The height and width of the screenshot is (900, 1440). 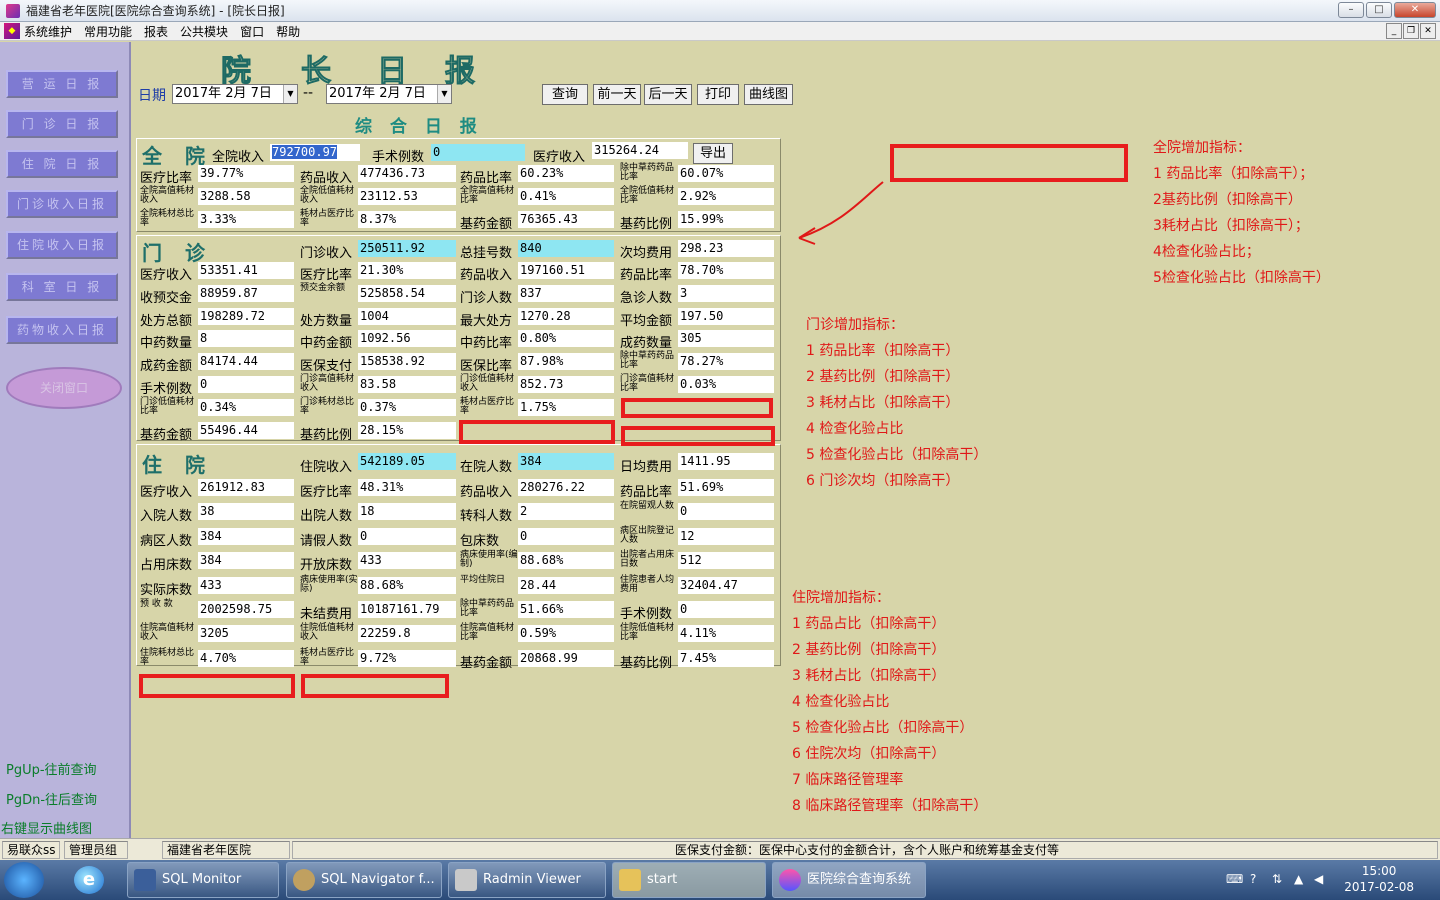 What do you see at coordinates (726, 173) in the screenshot?
I see `field-value: 60.07%` at bounding box center [726, 173].